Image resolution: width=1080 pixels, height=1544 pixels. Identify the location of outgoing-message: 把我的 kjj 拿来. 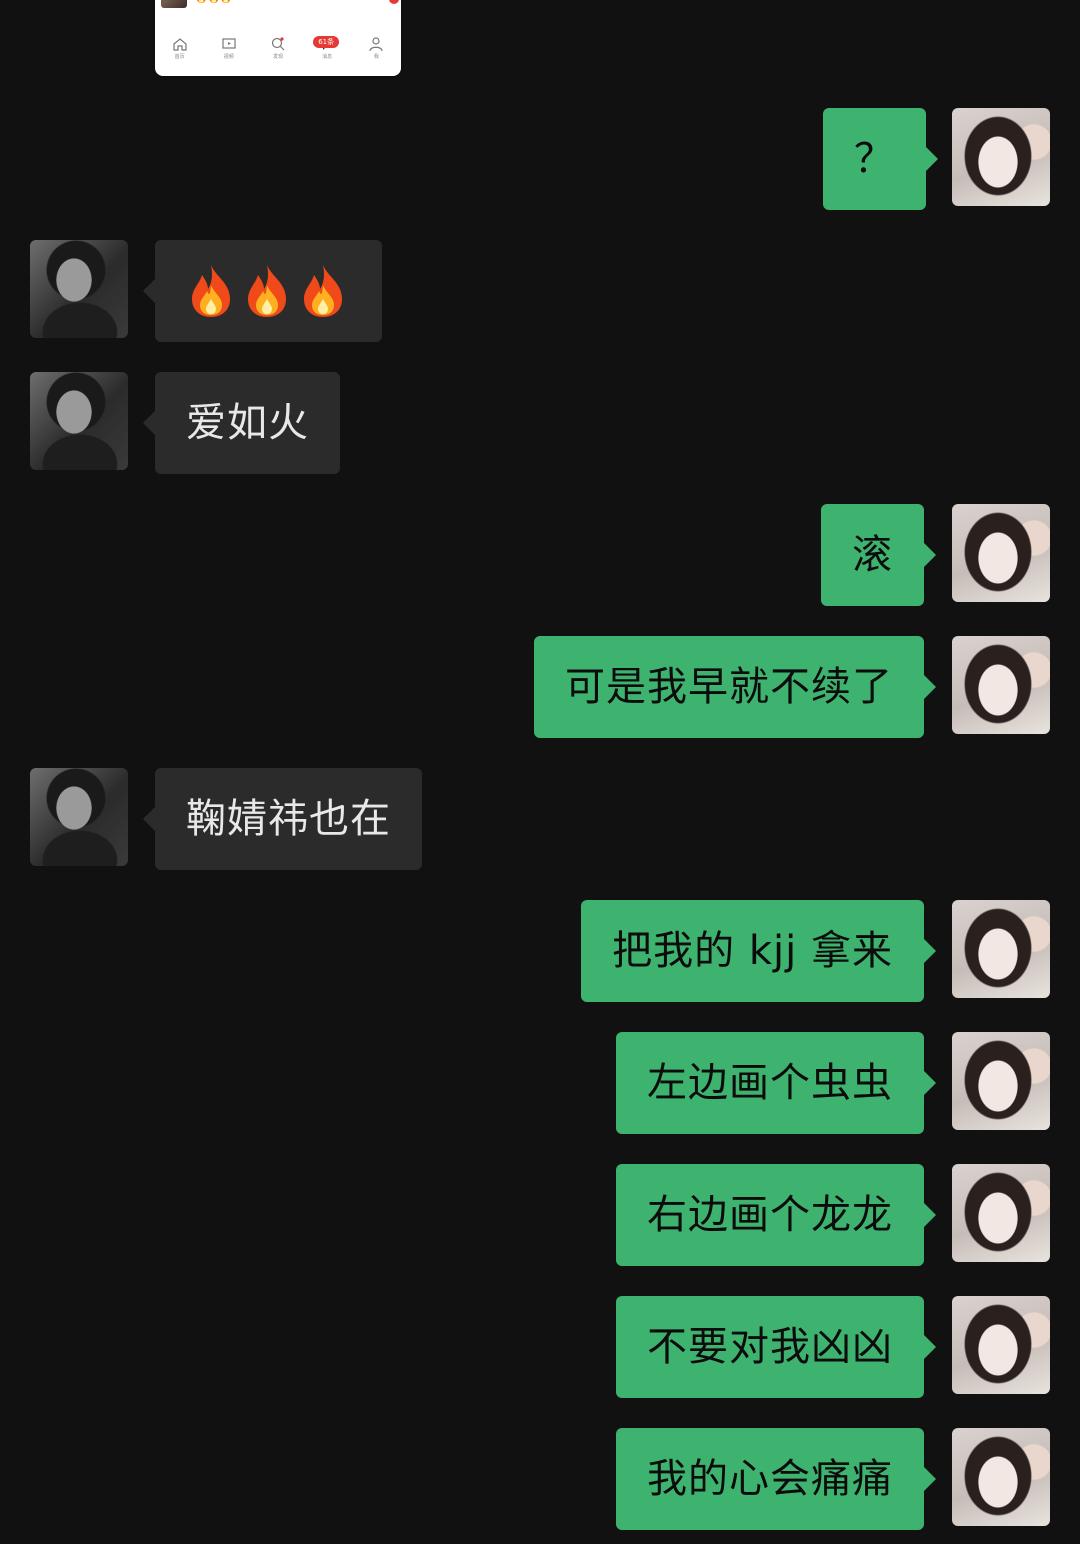
(758, 951).